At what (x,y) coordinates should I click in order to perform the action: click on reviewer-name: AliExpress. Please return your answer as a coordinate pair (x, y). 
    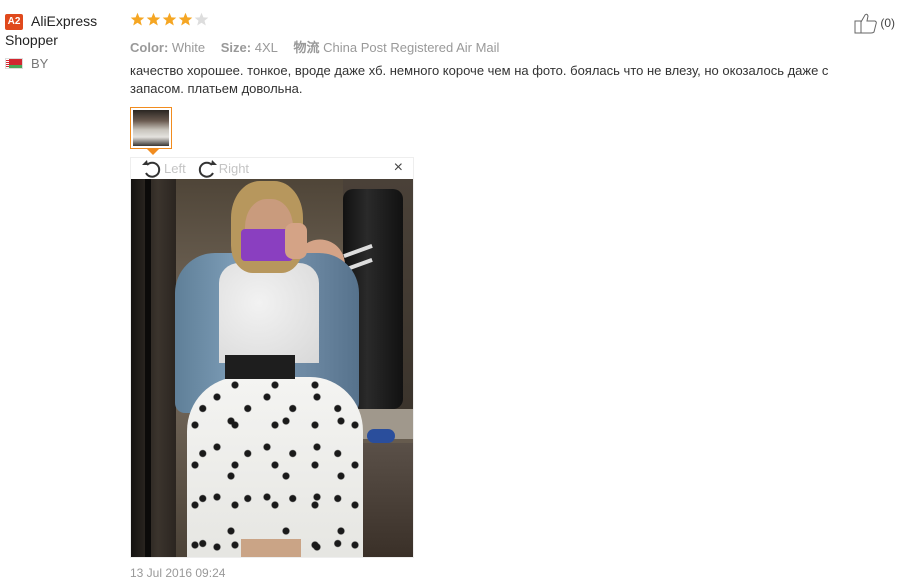
    Looking at the image, I should click on (64, 21).